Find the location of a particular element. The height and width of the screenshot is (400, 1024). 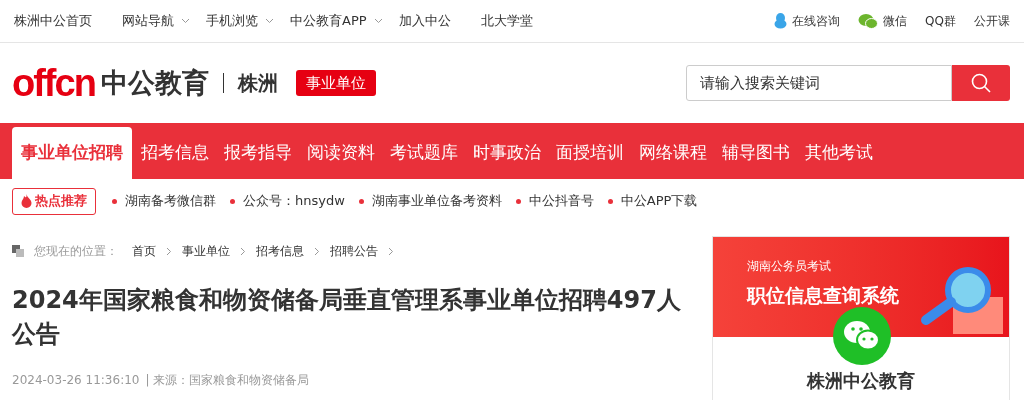

top-nav-link: 网站导航 is located at coordinates (156, 21).